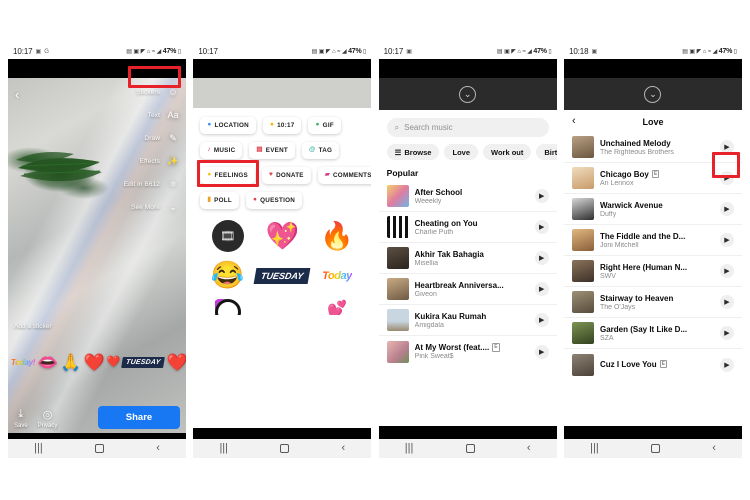  Describe the element at coordinates (467, 289) in the screenshot. I see `song-row: Heartbreak Anniversa... Giveon ▶` at that location.